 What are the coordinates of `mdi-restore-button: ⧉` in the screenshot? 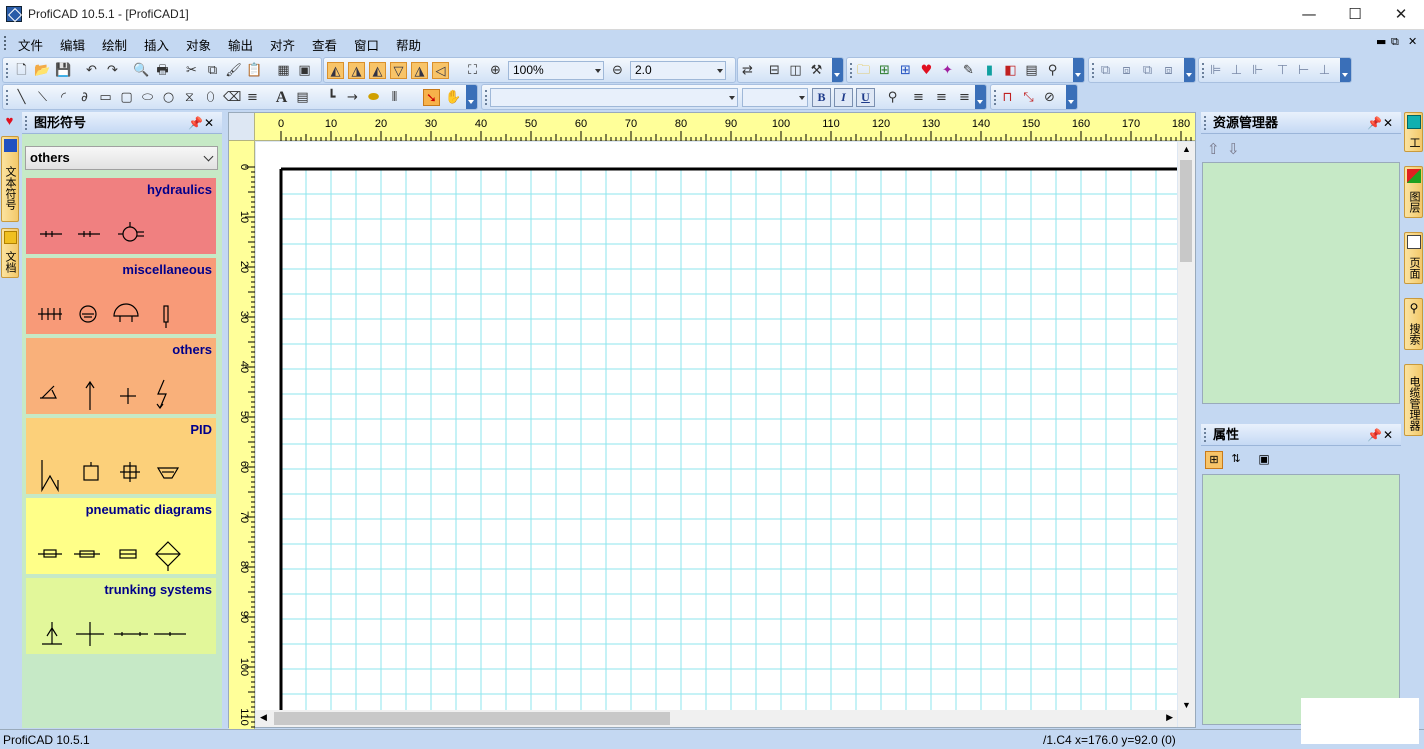 It's located at (1395, 42).